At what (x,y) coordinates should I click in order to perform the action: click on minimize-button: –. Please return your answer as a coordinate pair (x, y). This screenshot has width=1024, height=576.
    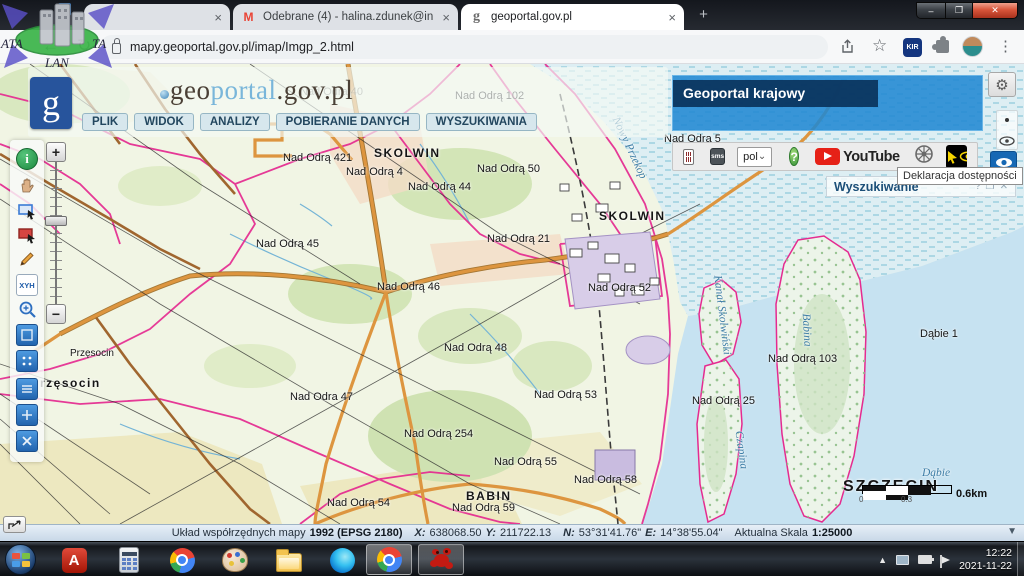
    Looking at the image, I should click on (931, 10).